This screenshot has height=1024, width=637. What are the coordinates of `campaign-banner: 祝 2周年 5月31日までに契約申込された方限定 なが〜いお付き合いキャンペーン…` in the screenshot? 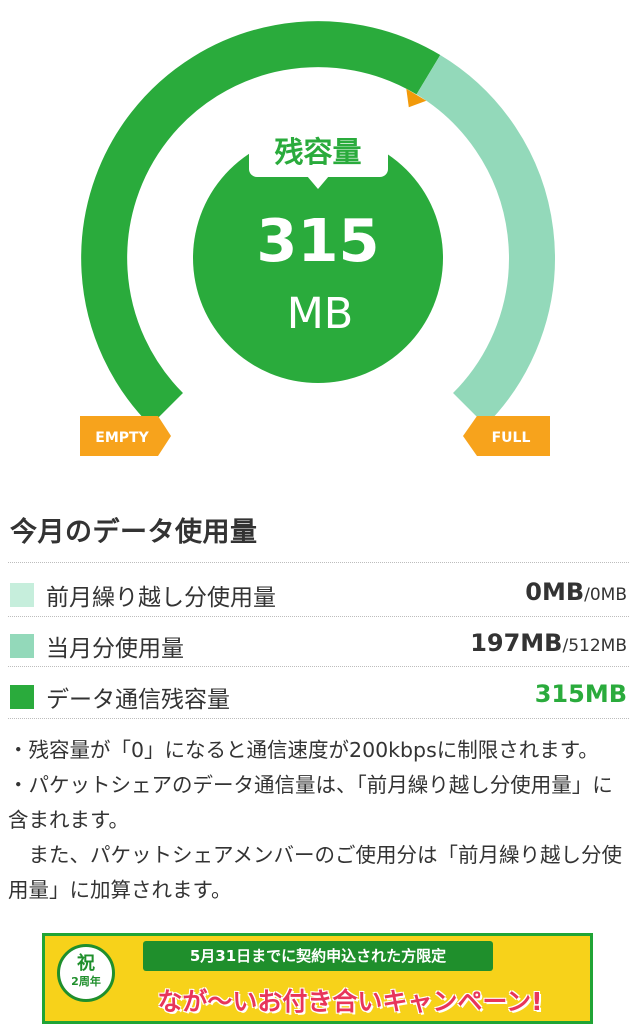 It's located at (317, 978).